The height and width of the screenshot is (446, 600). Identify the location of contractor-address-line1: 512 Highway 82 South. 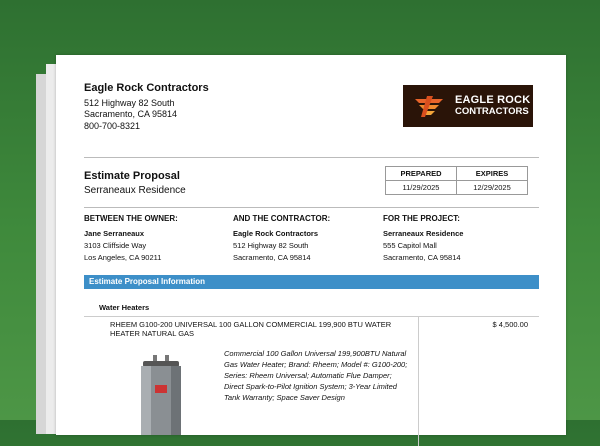
(271, 245).